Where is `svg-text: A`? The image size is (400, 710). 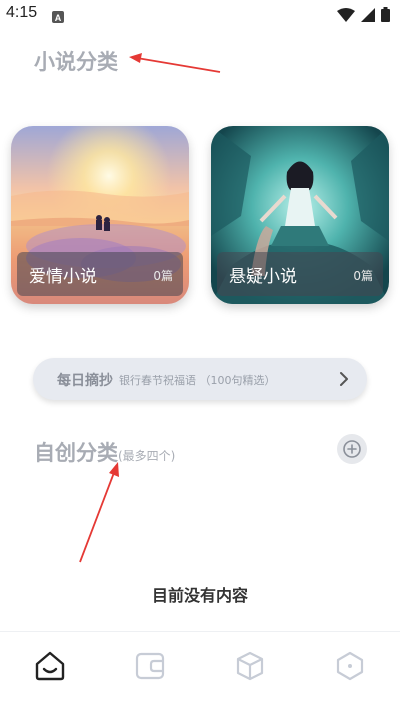
svg-text: A is located at coordinates (58, 18).